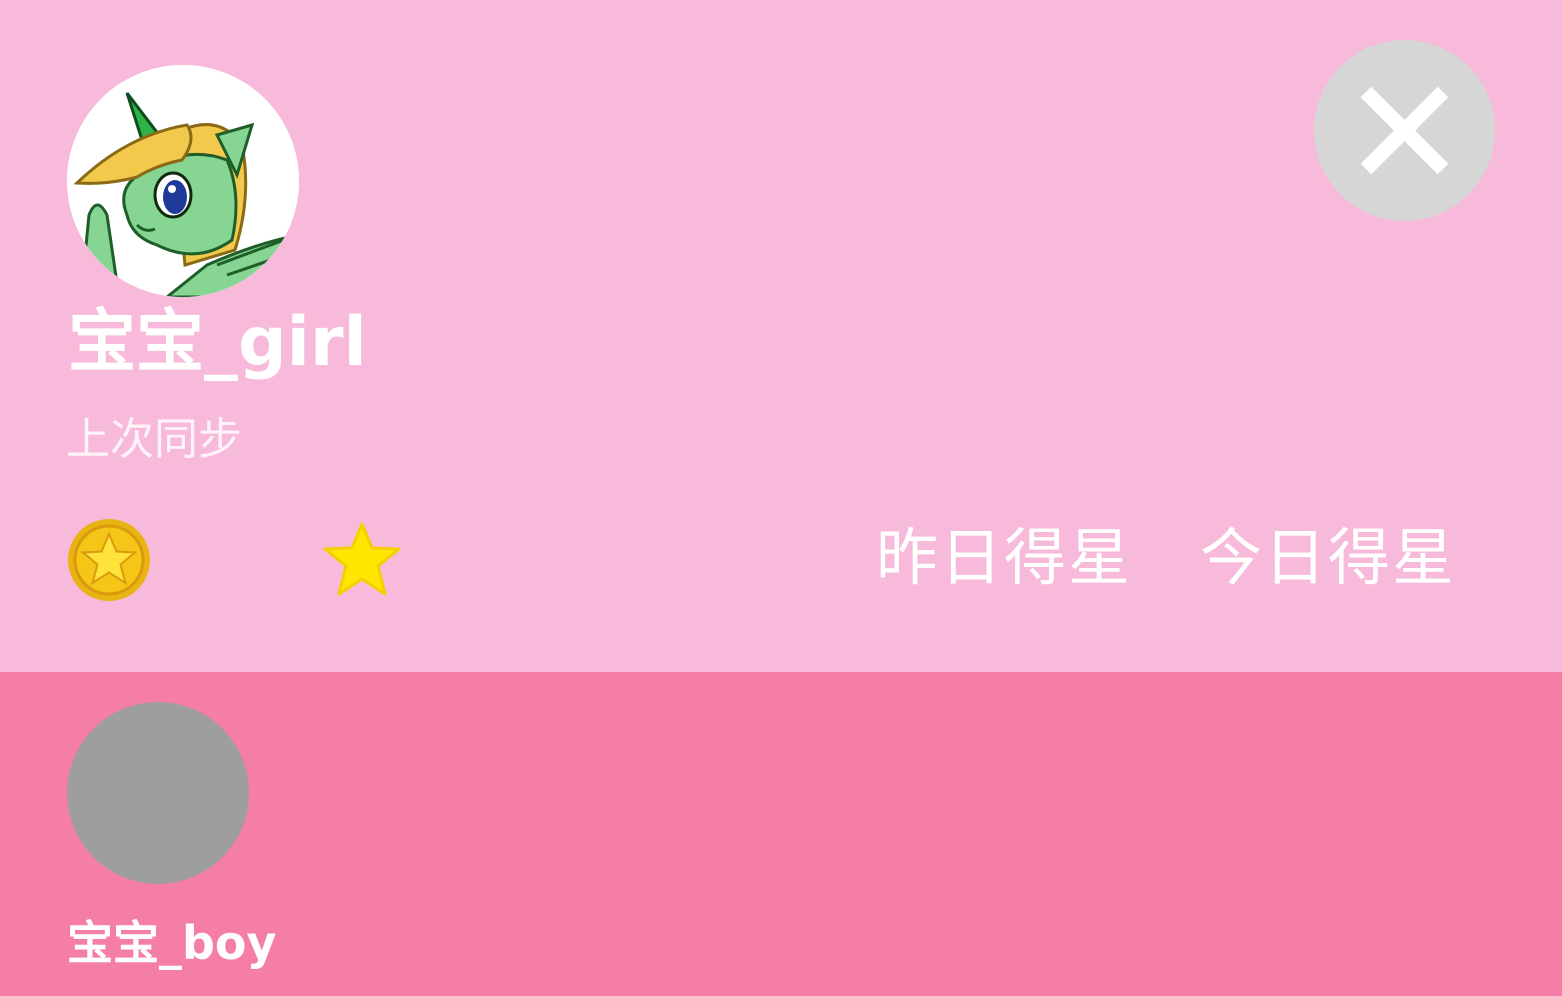 The height and width of the screenshot is (996, 1562). I want to click on user-avatar, so click(183, 181).